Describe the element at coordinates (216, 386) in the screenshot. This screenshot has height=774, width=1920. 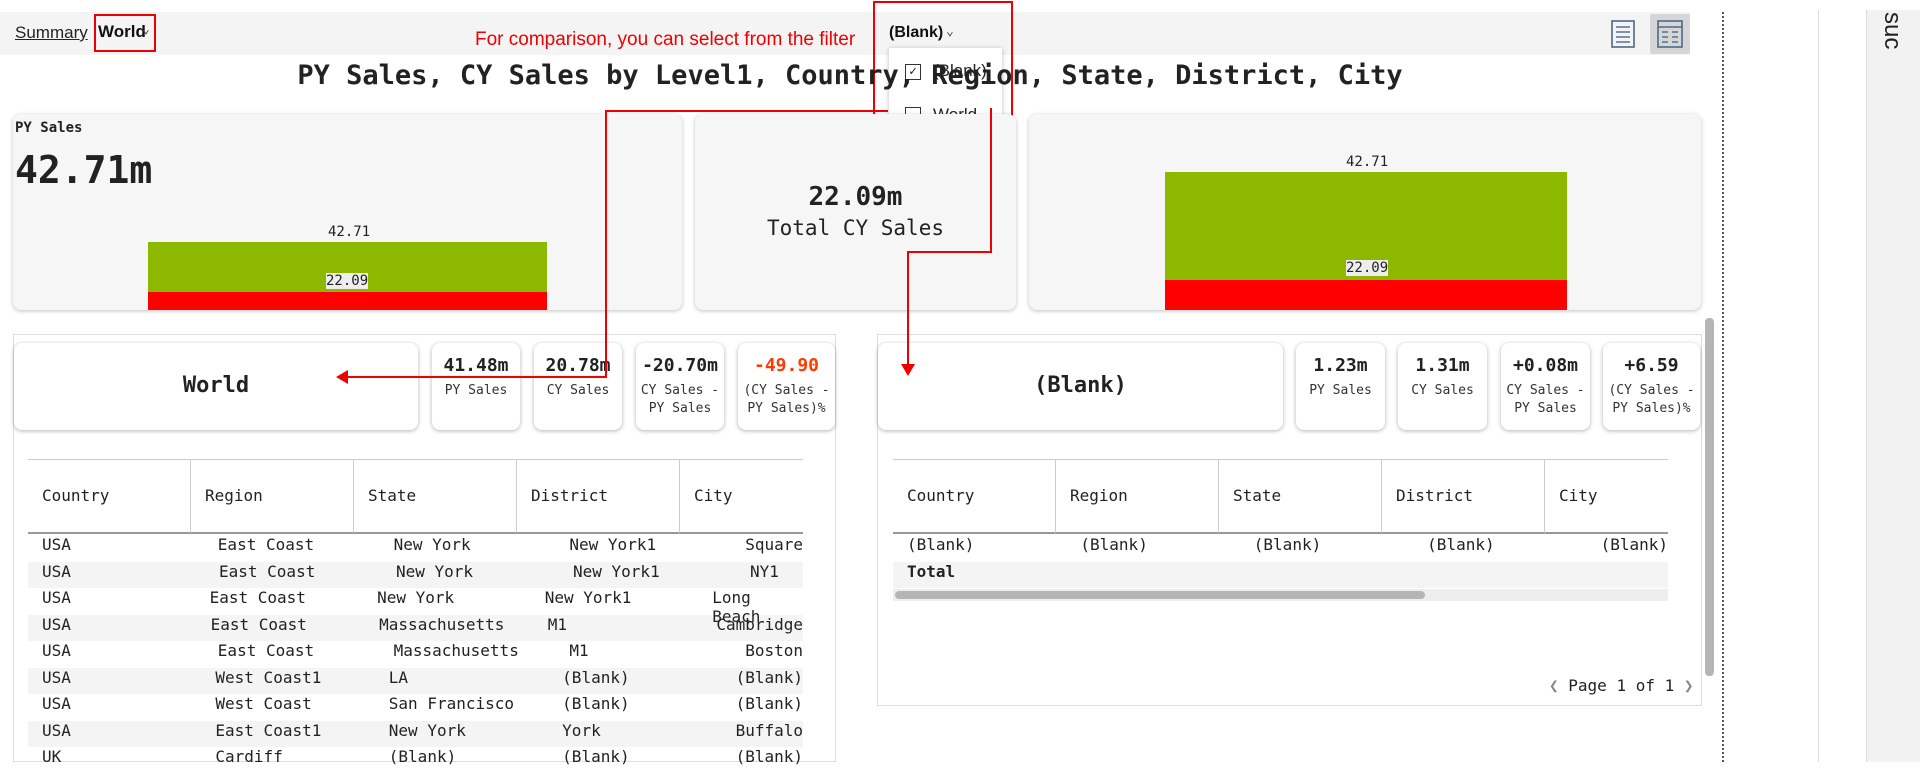
I see `world-name-card: World` at that location.